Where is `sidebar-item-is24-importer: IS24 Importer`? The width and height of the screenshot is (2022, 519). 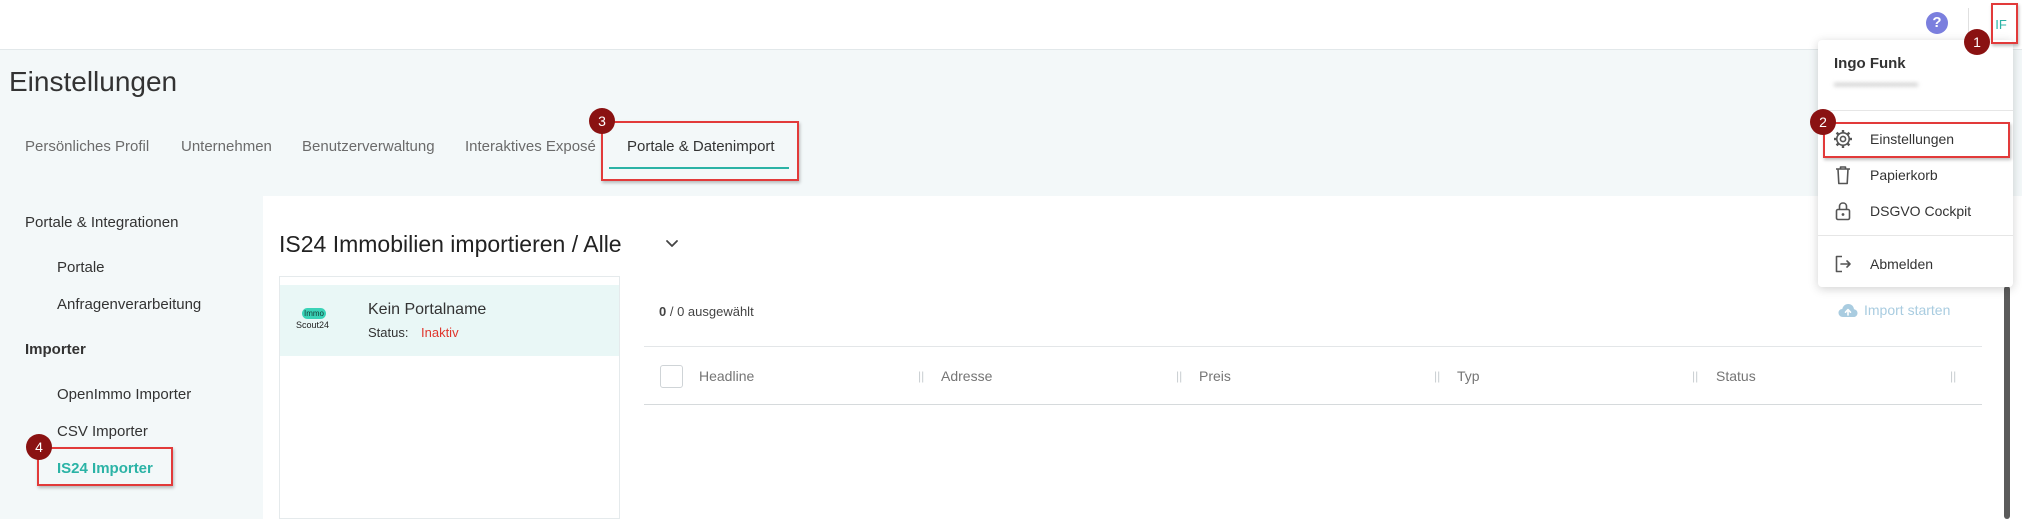
sidebar-item-is24-importer: IS24 Importer is located at coordinates (105, 468).